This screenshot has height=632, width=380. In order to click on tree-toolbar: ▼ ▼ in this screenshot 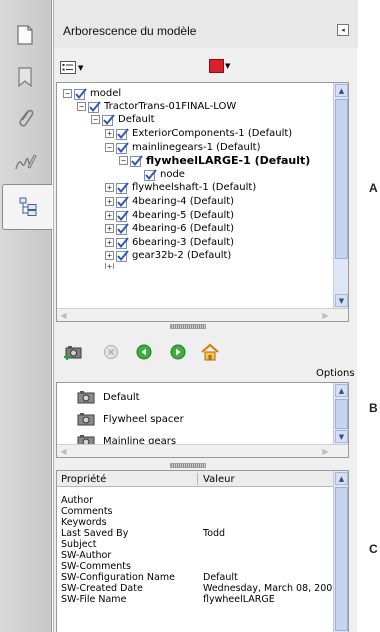, I will do `click(206, 68)`.